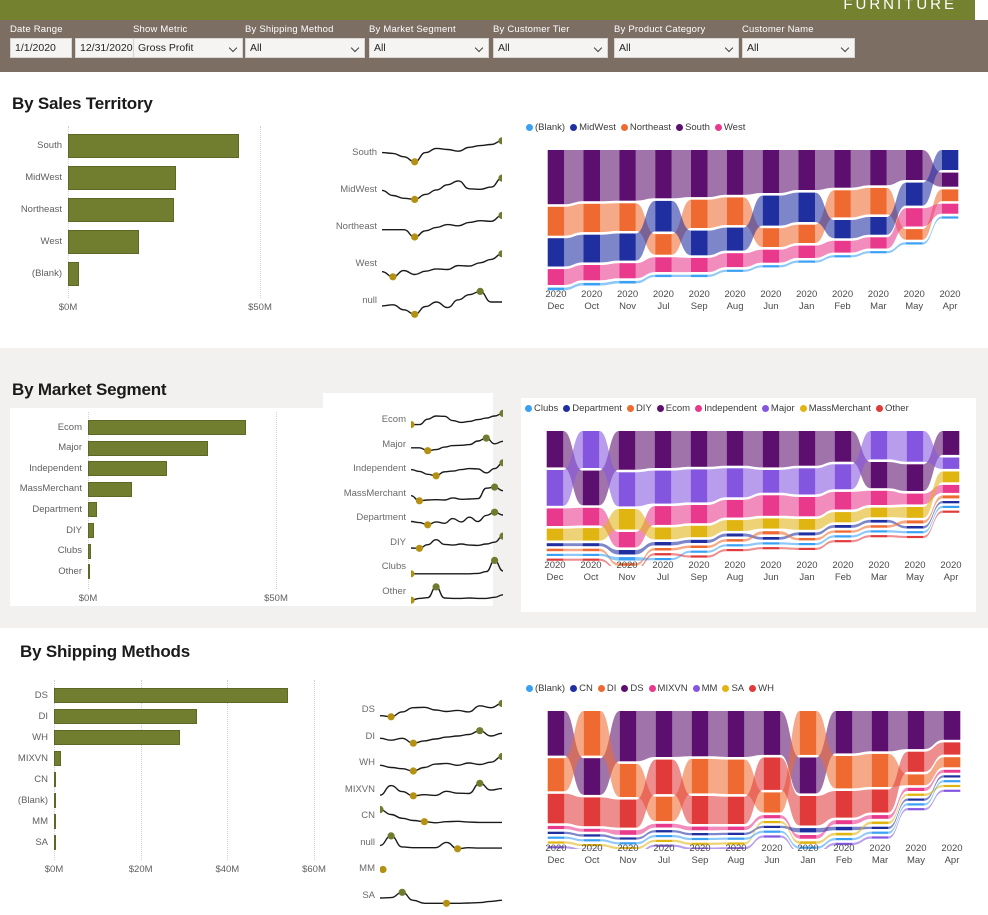  Describe the element at coordinates (163, 793) in the screenshot. I see `bar-chart-shipping-methods: DS DI WH MIXVN CN (Blank) MM SA $0M $20M $40M $60M` at that location.